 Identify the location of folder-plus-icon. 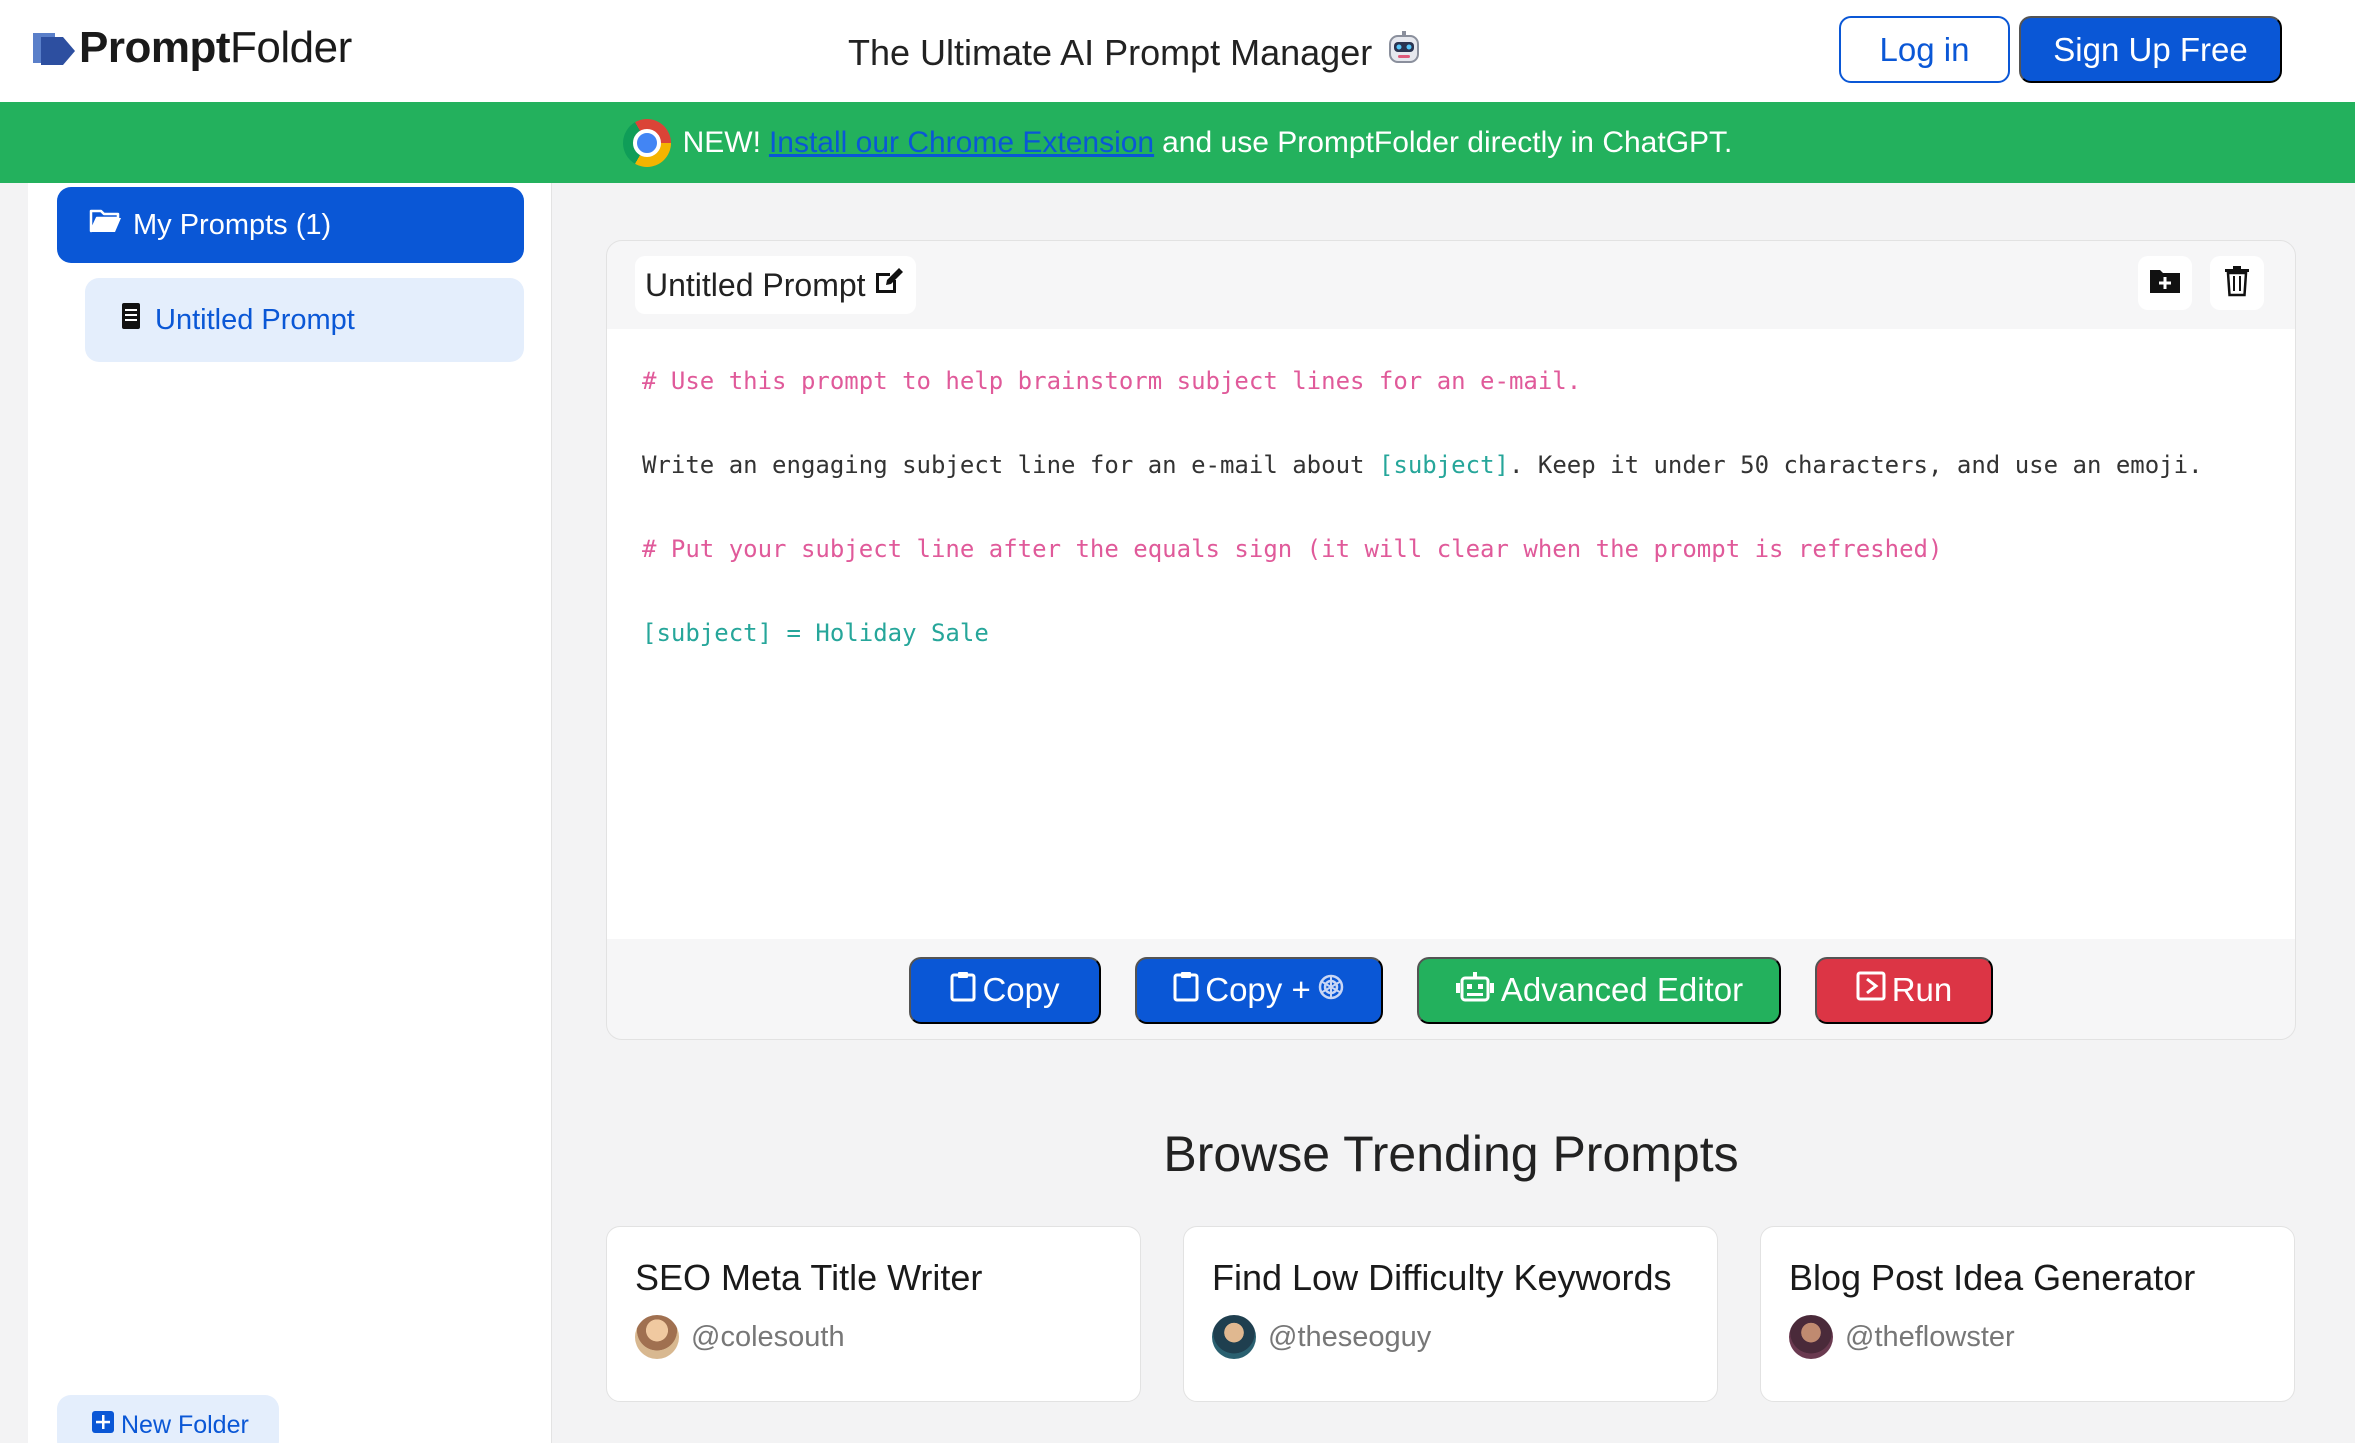
(2165, 283).